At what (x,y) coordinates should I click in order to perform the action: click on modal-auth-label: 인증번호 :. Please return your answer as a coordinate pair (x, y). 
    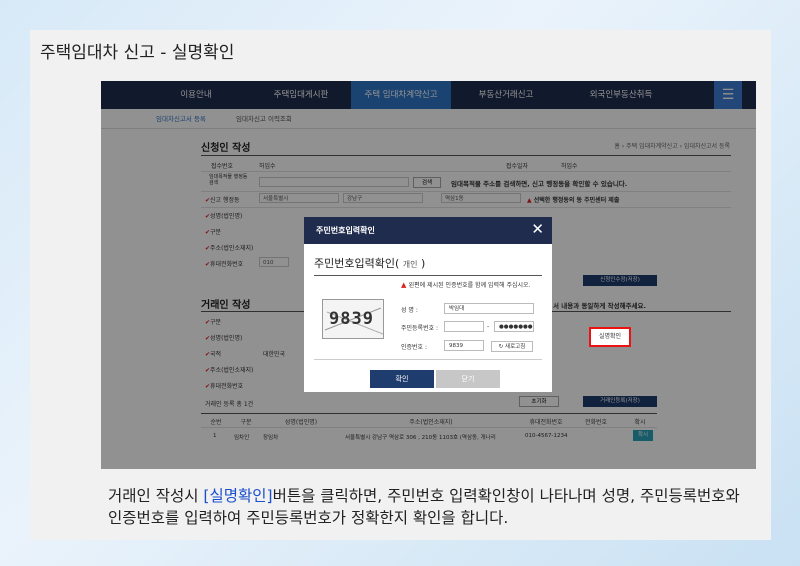
    Looking at the image, I should click on (414, 347).